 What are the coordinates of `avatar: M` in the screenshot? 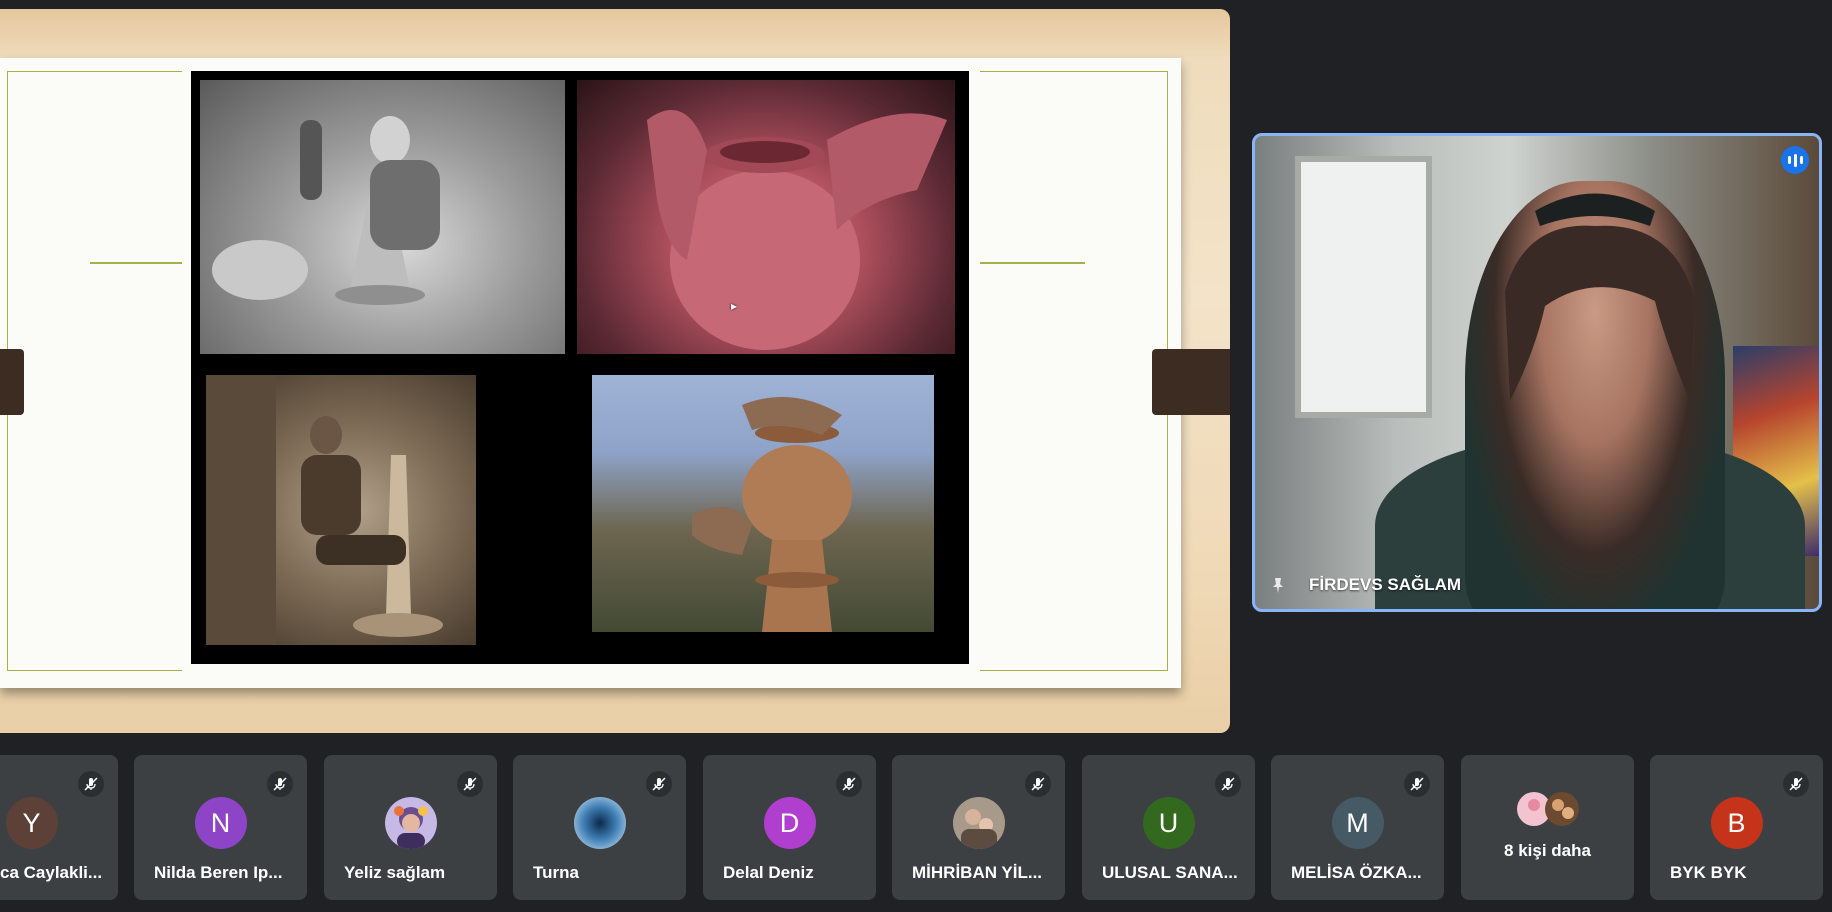 It's located at (1357, 823).